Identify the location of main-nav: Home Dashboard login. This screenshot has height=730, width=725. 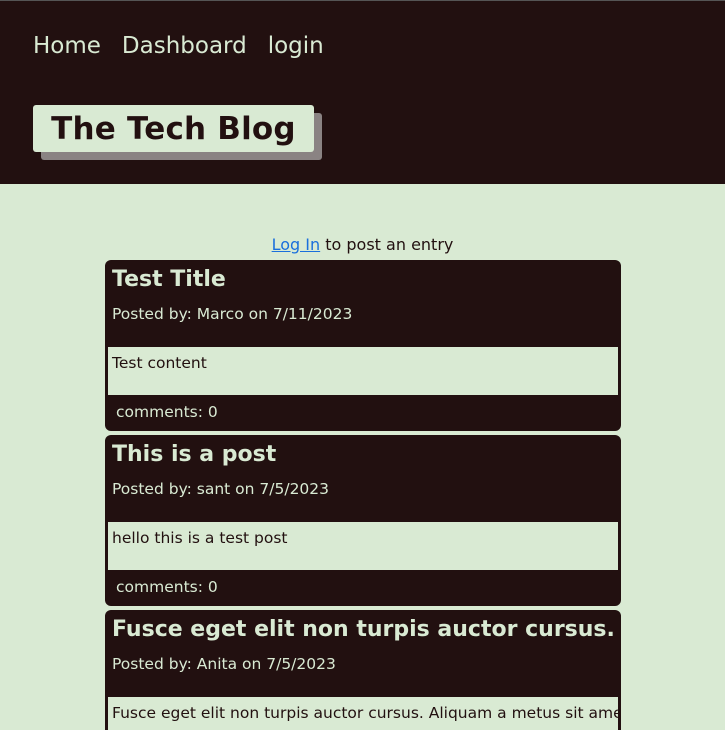
(178, 46).